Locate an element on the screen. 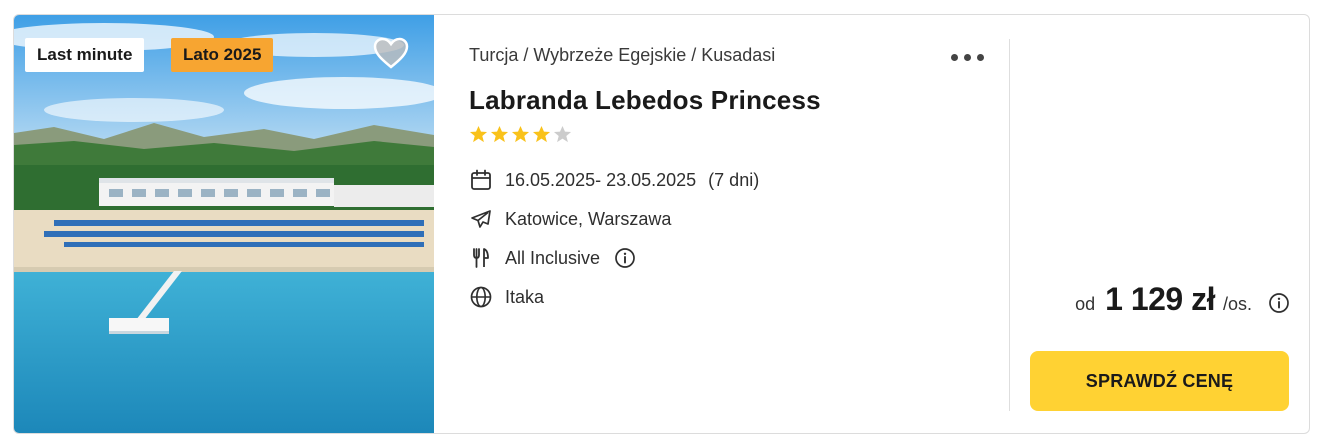  operator-row: Itaka is located at coordinates (506, 297).